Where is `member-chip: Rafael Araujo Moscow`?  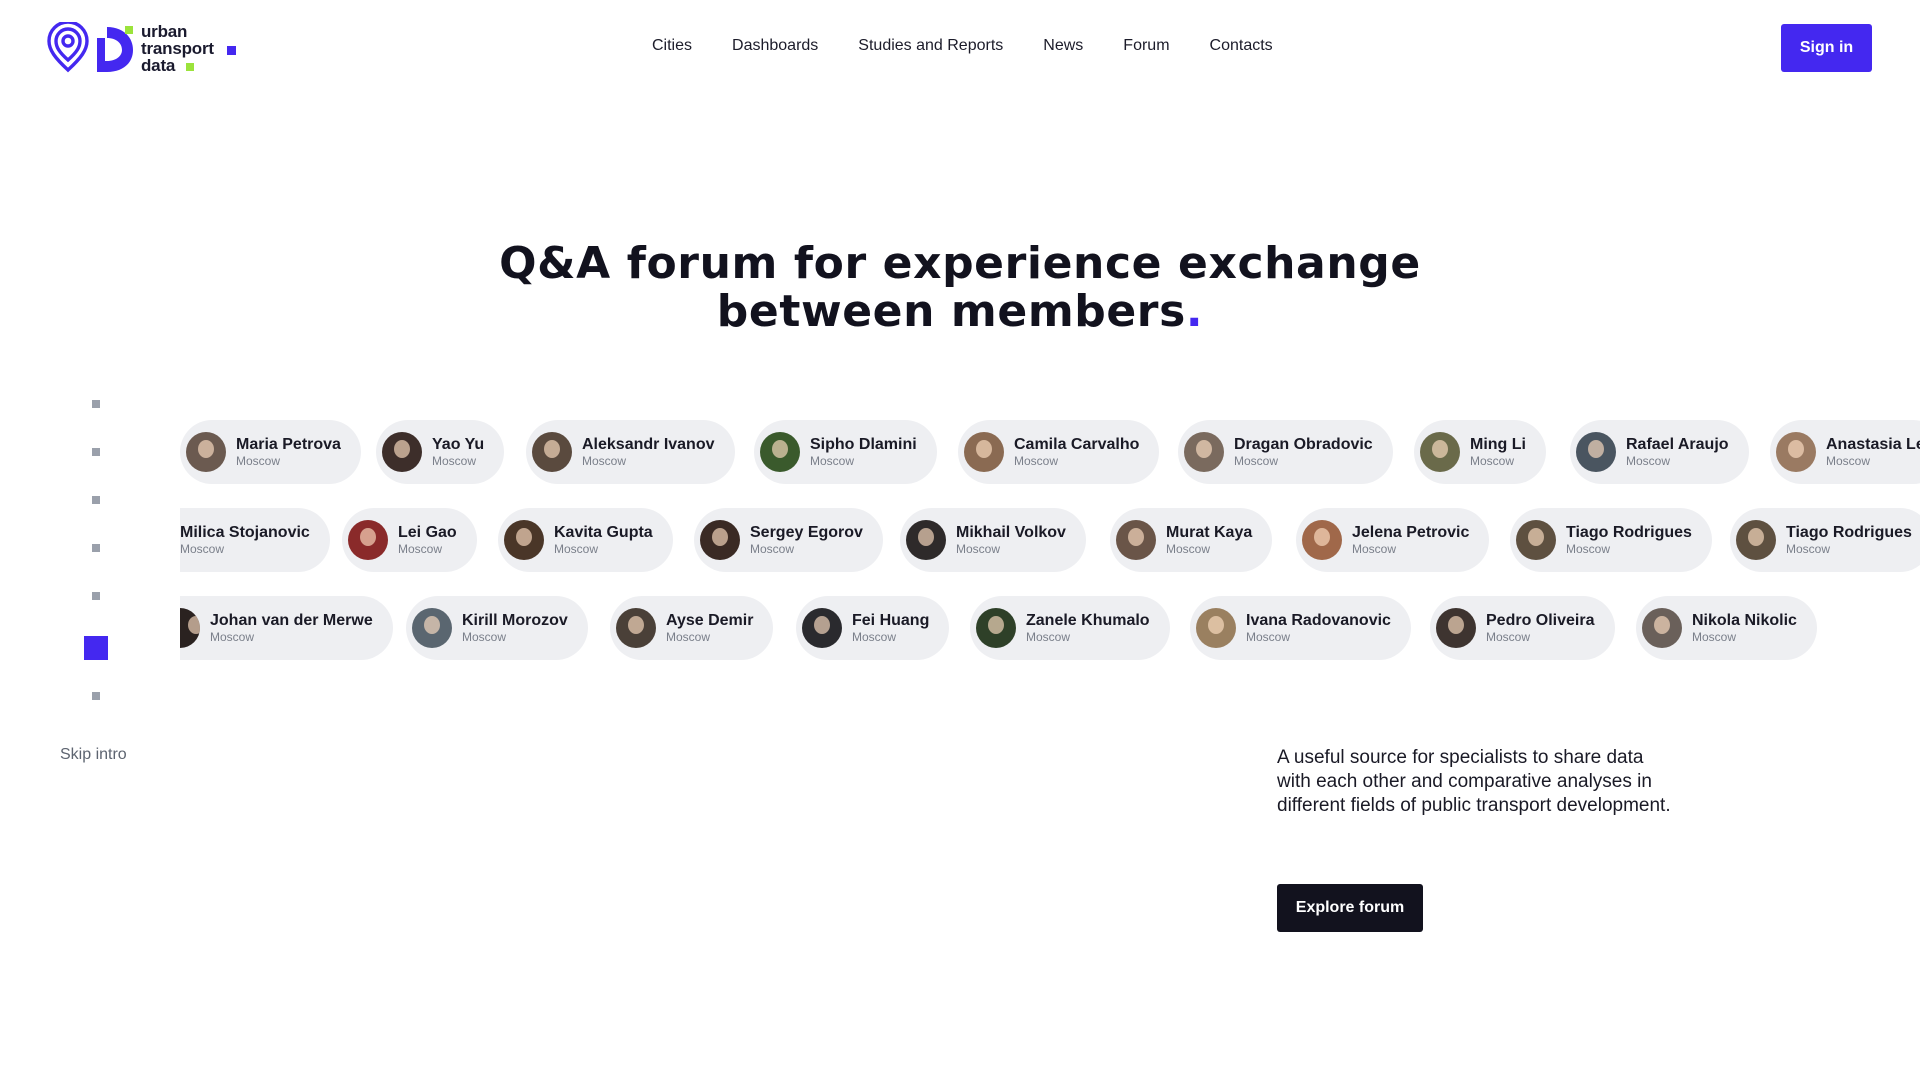 member-chip: Rafael Araujo Moscow is located at coordinates (1659, 452).